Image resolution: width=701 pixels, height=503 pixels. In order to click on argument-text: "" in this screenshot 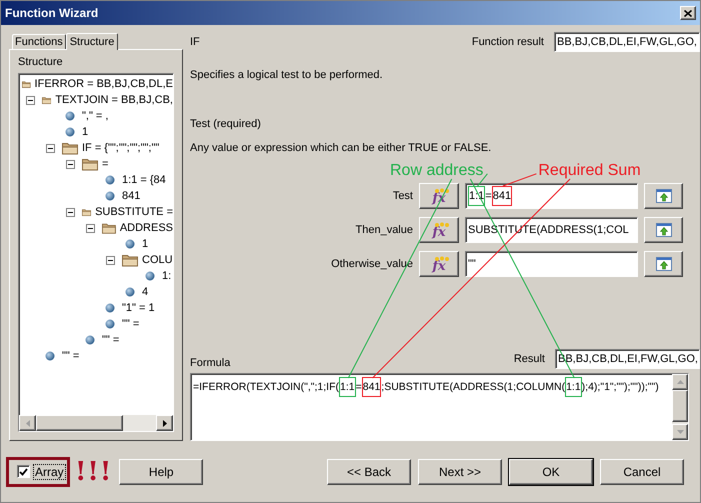, I will do `click(472, 264)`.